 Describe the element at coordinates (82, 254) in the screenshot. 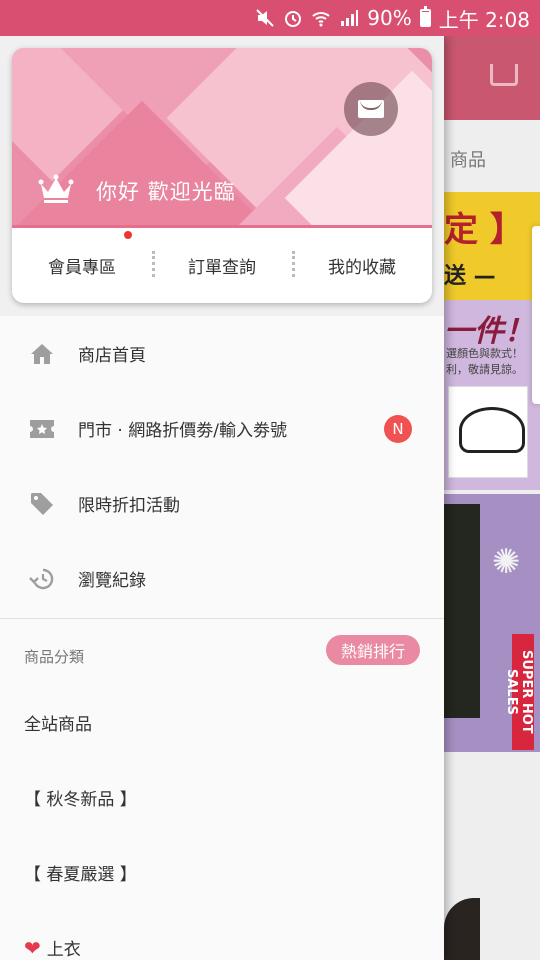

I see `member-area-link: 會員專區` at that location.